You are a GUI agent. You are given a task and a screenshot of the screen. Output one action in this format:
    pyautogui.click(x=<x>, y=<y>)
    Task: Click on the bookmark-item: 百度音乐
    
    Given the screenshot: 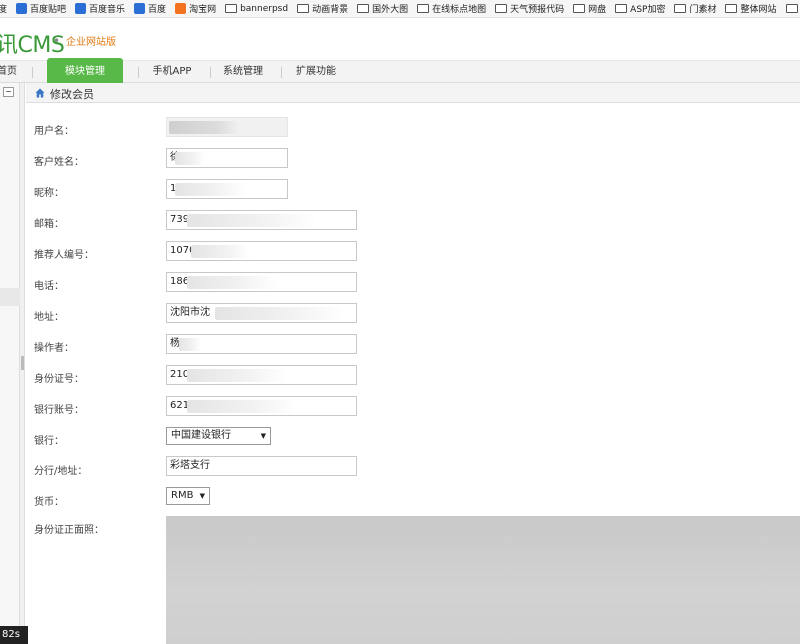 What is the action you would take?
    pyautogui.click(x=100, y=8)
    